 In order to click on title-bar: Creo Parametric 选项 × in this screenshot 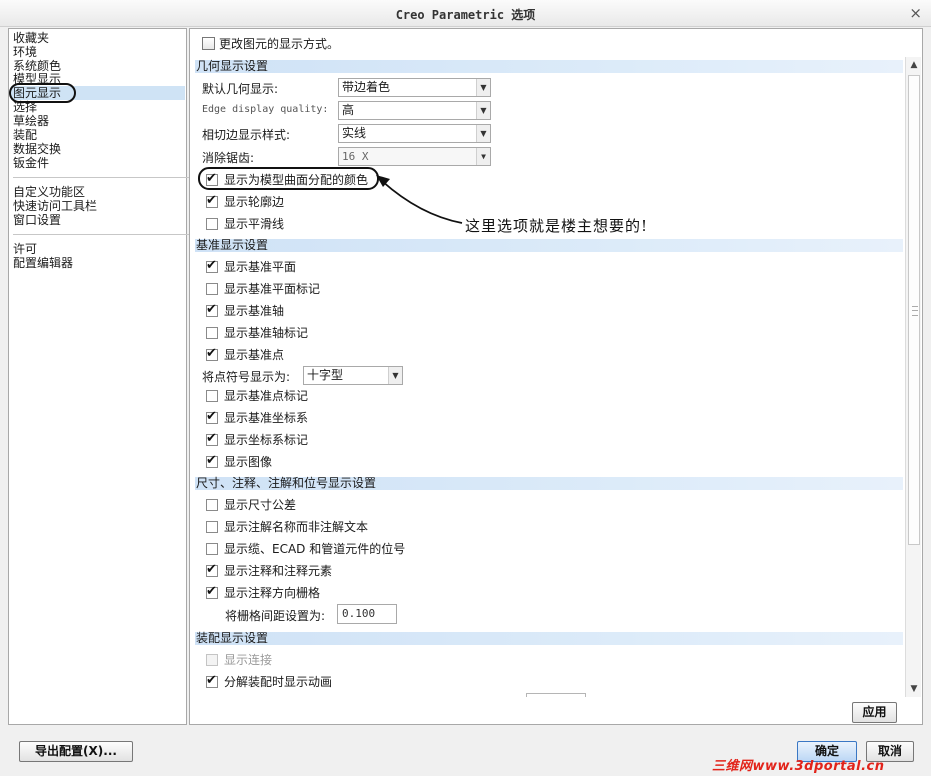, I will do `click(465, 13)`.